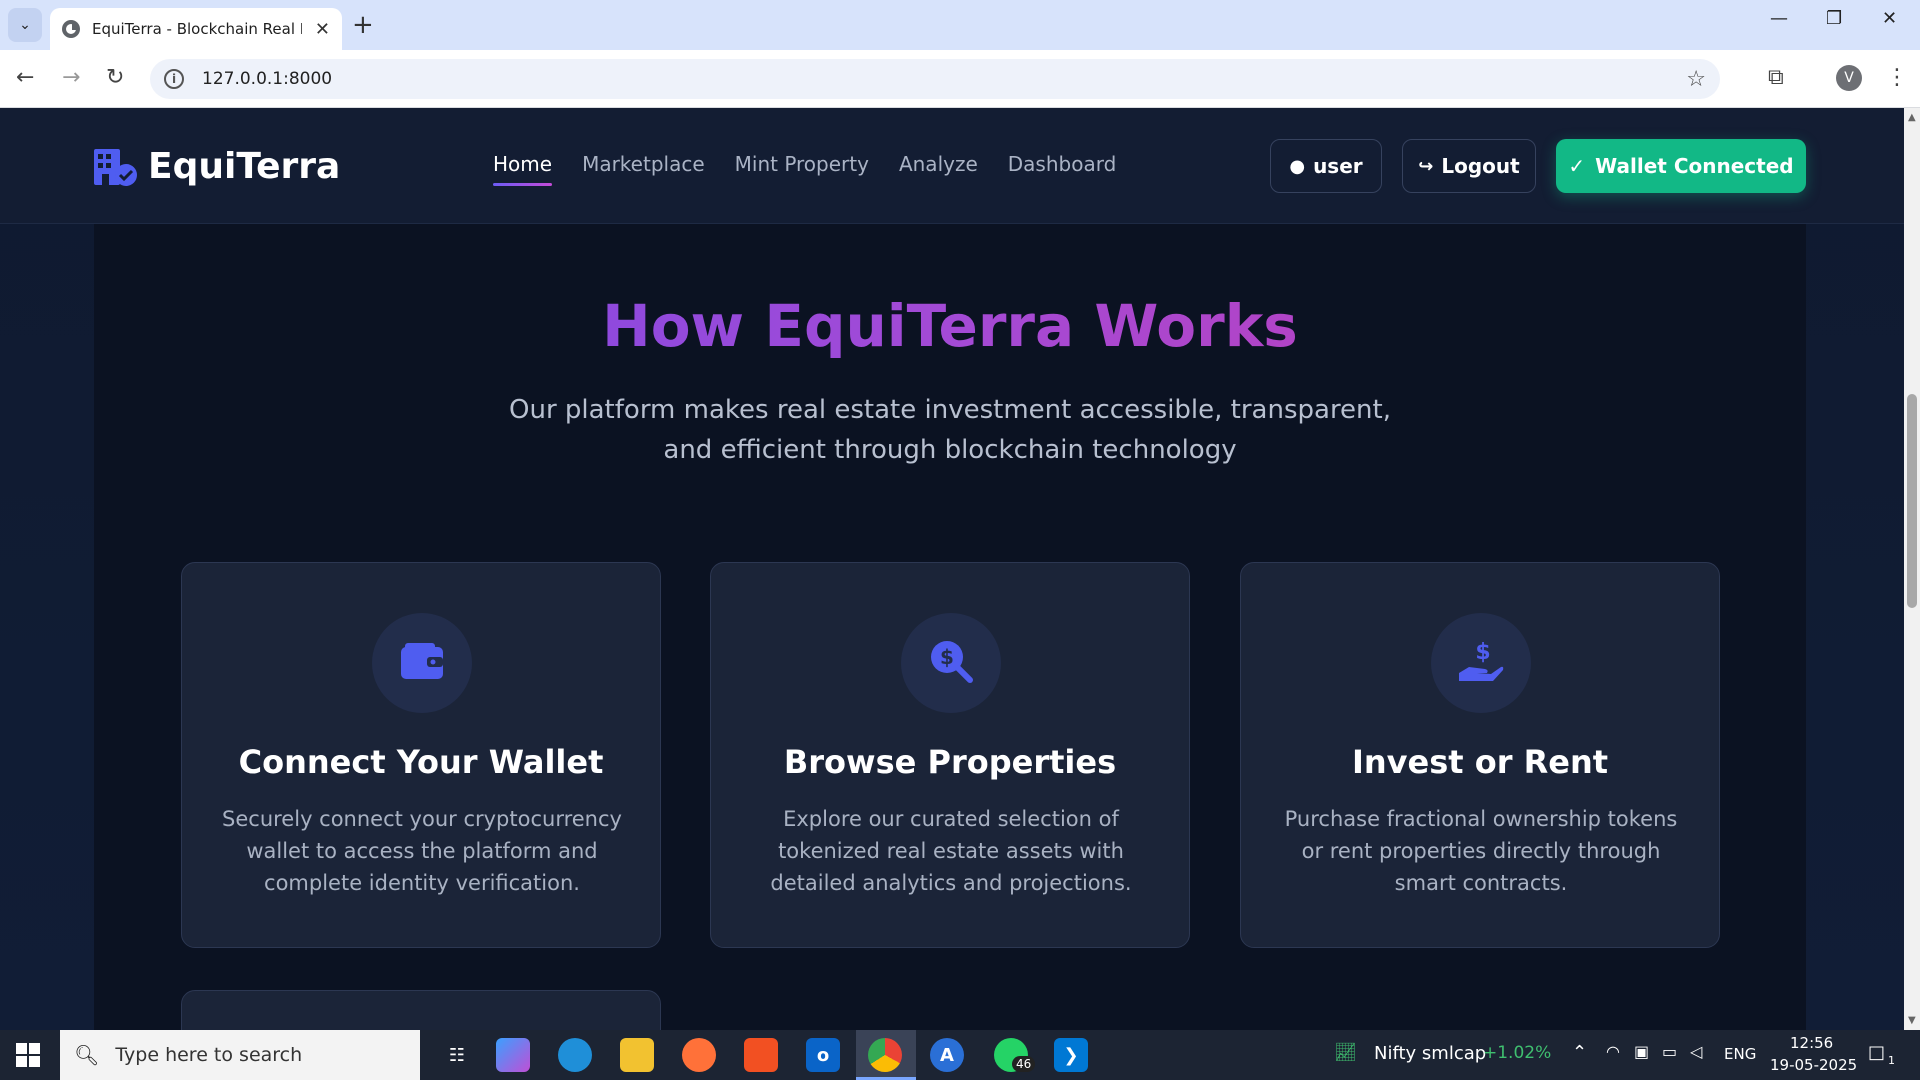 This screenshot has height=1080, width=1920. I want to click on chrome-icon, so click(885, 1055).